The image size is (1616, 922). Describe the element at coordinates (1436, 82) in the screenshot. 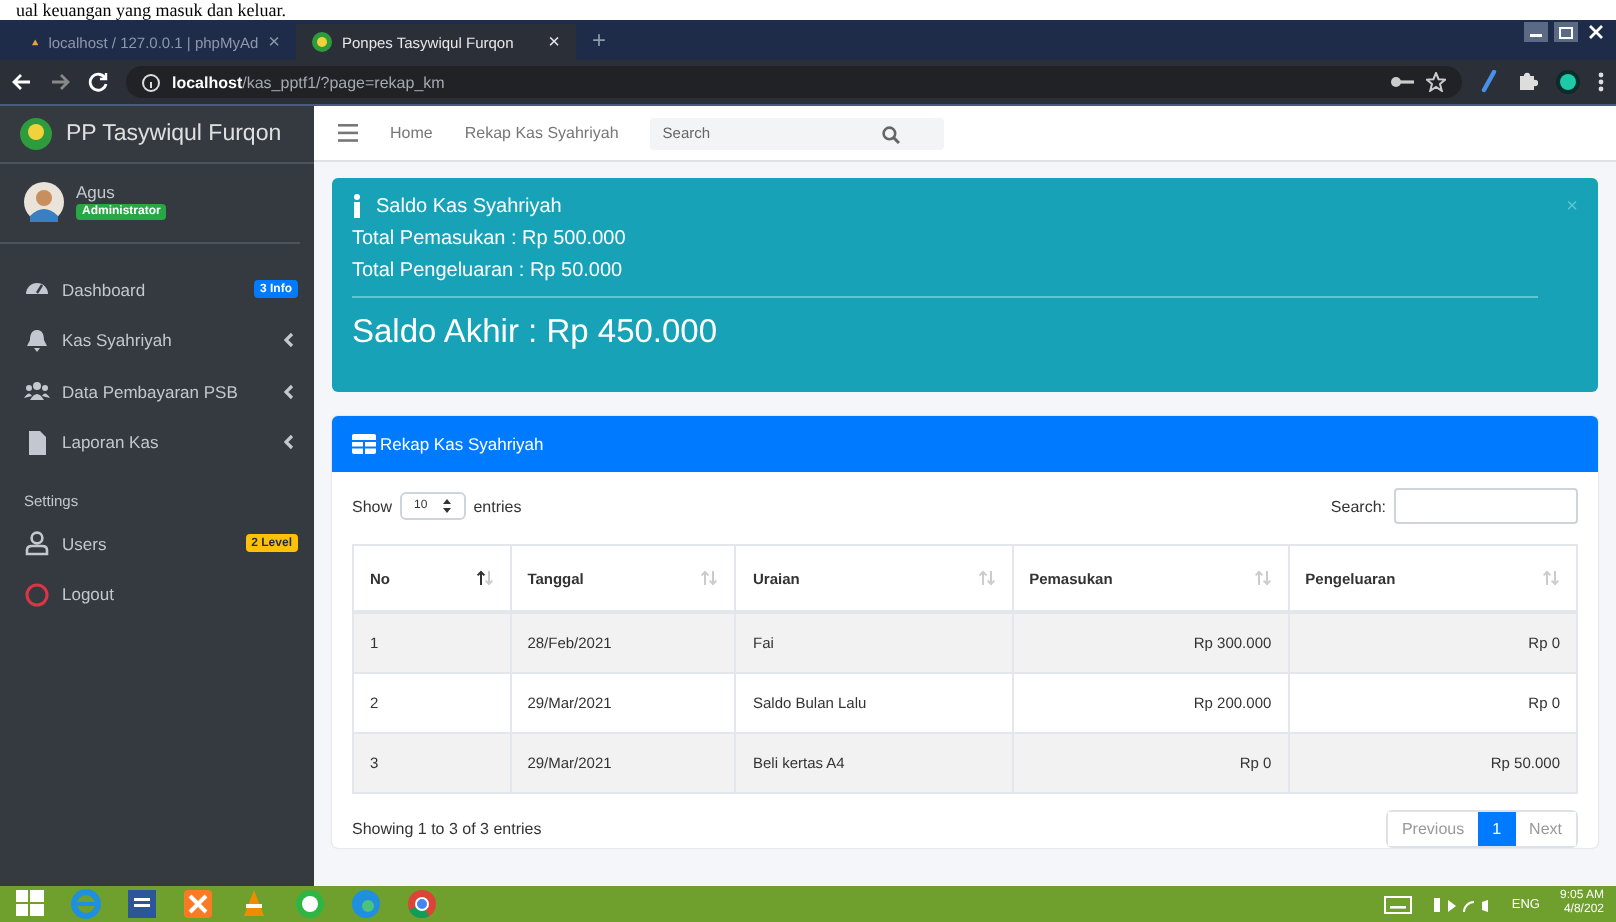

I see `star-icon` at that location.